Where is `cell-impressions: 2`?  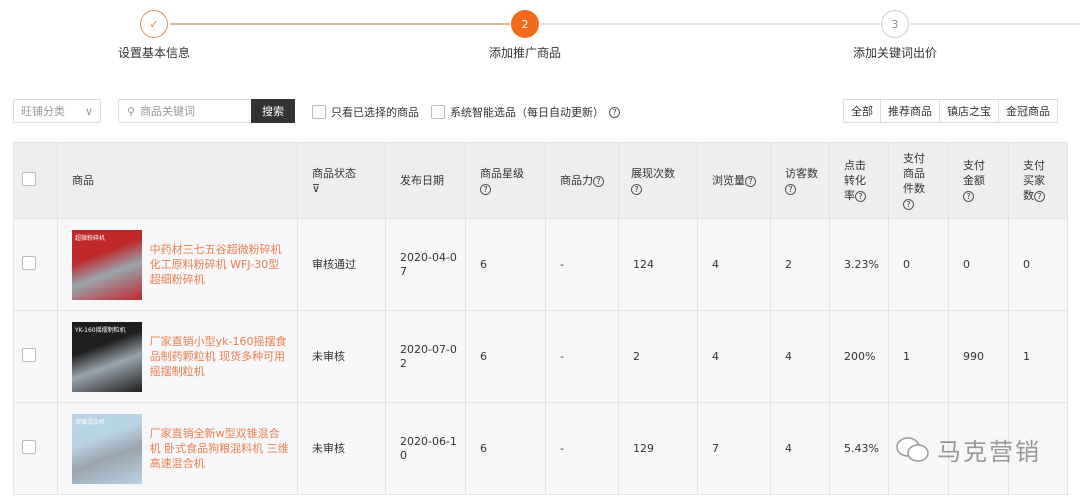
cell-impressions: 2 is located at coordinates (658, 356).